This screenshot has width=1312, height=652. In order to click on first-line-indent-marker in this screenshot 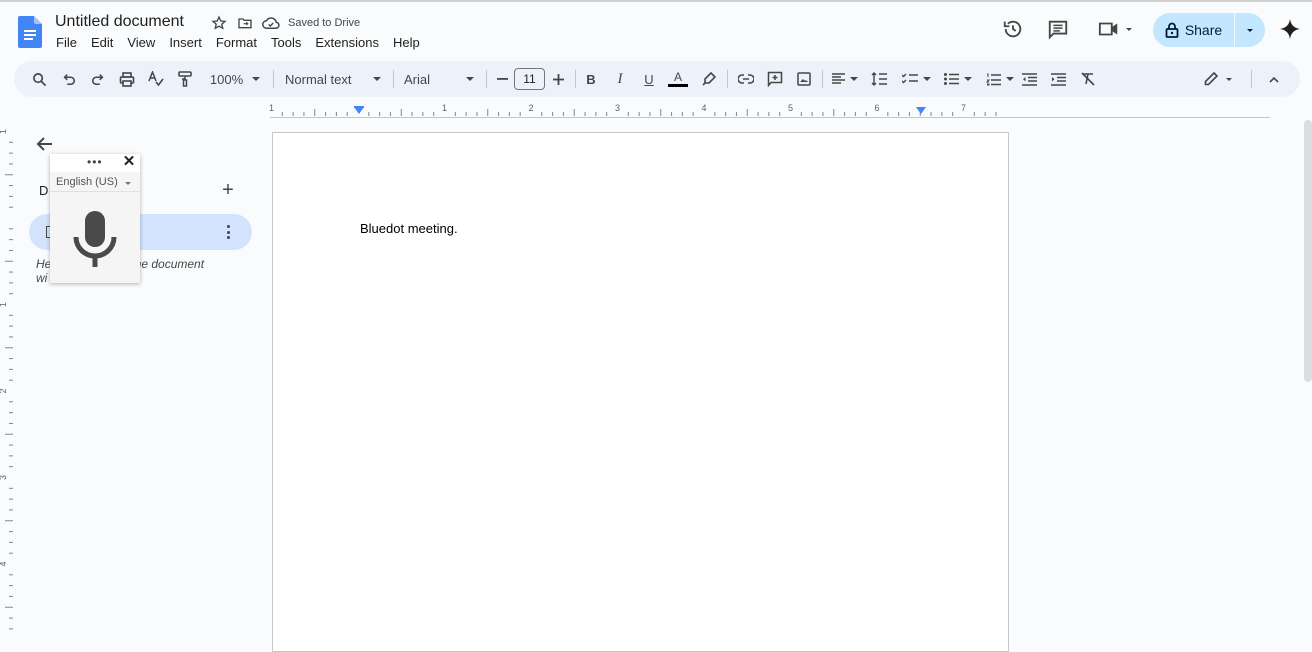, I will do `click(359, 107)`.